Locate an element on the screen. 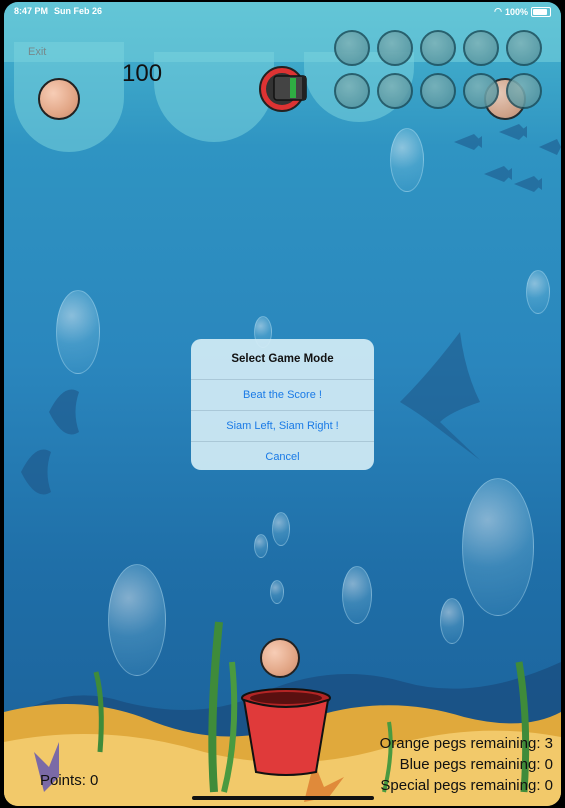  special-pegs-remaining: Special pegs remaining: 0 is located at coordinates (466, 785).